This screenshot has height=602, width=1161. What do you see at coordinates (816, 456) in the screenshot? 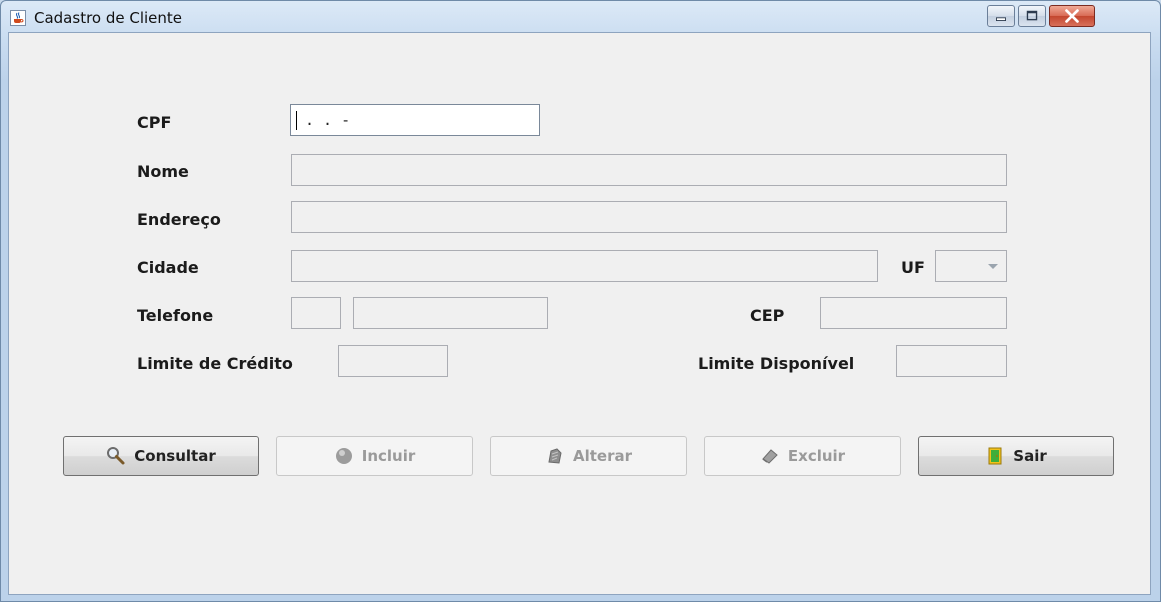
I see `excluir-label: Excluir` at bounding box center [816, 456].